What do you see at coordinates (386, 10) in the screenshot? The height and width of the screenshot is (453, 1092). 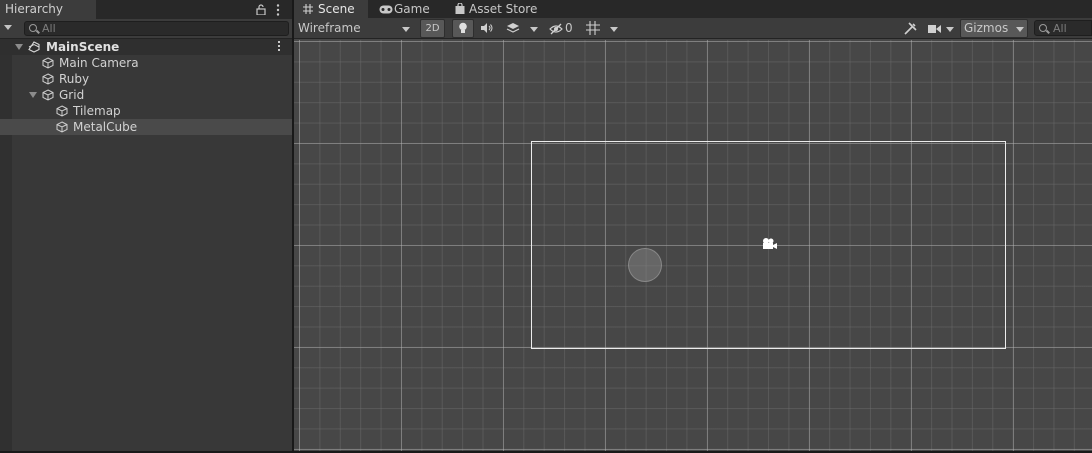 I see `gamepad-icon` at bounding box center [386, 10].